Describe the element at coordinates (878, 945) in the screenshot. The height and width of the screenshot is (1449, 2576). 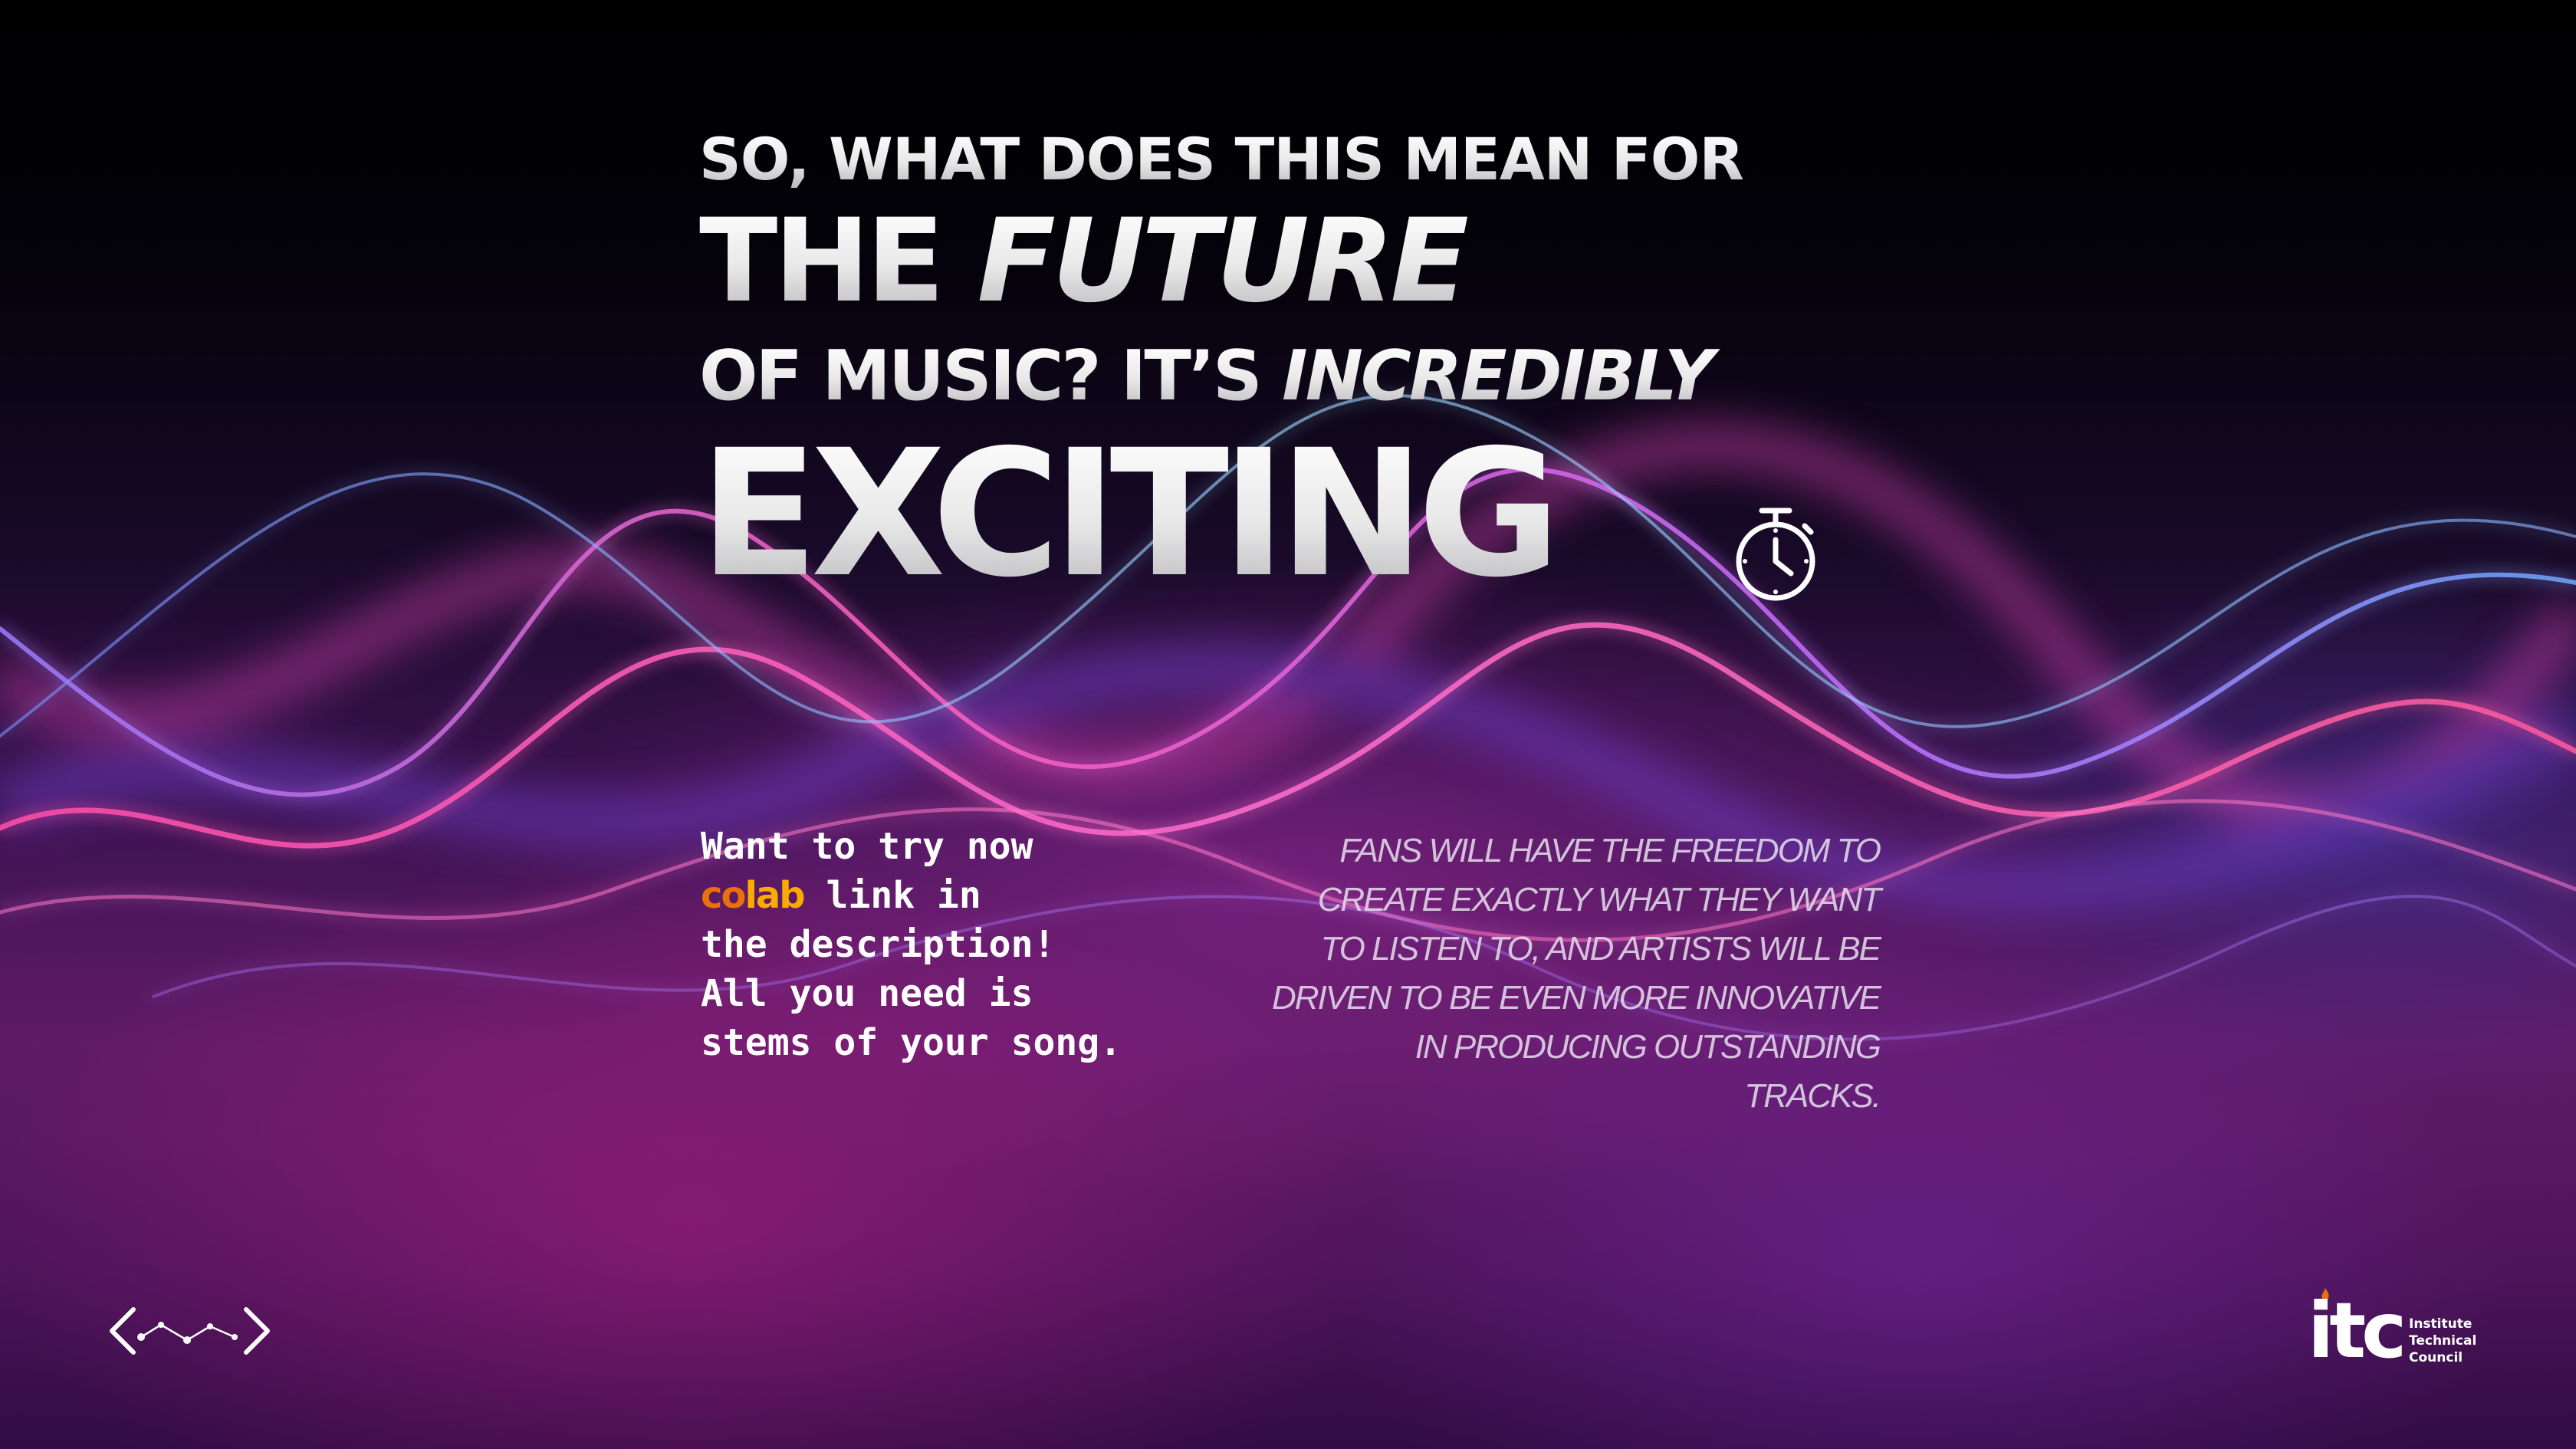
I see `cta-line-3: the description!` at that location.